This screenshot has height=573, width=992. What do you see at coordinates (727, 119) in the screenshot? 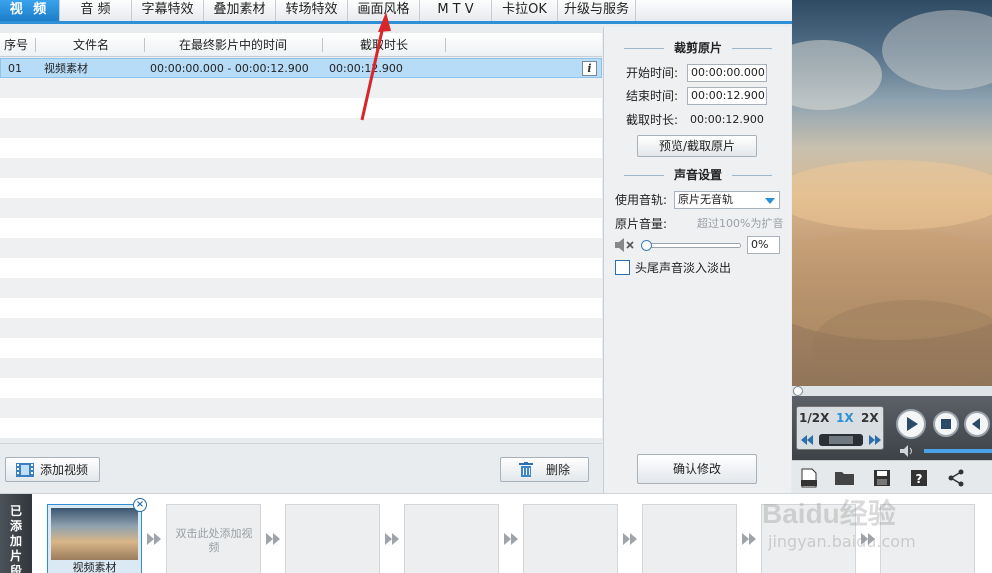
I see `clip-duration-value: 00:00:12.900` at bounding box center [727, 119].